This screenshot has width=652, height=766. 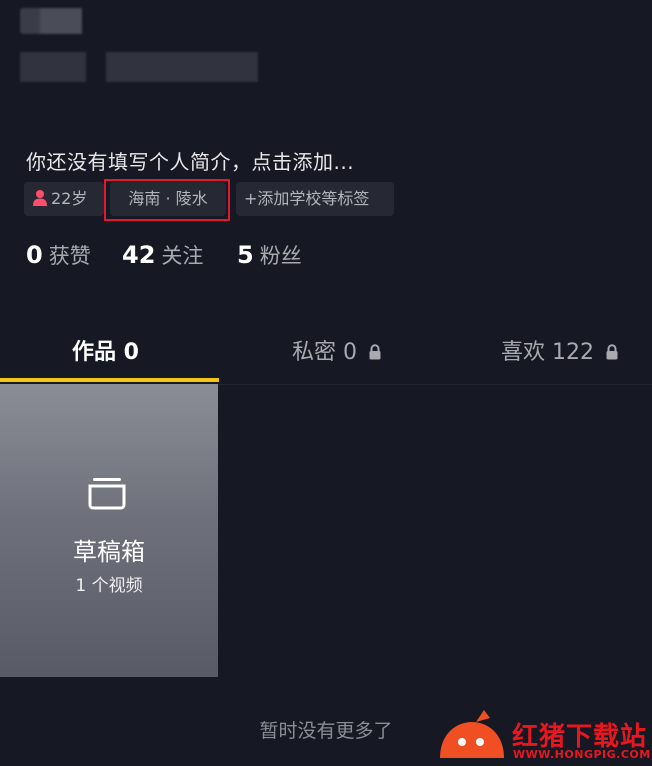 I want to click on drafts-title: 草稿箱, so click(x=109, y=552).